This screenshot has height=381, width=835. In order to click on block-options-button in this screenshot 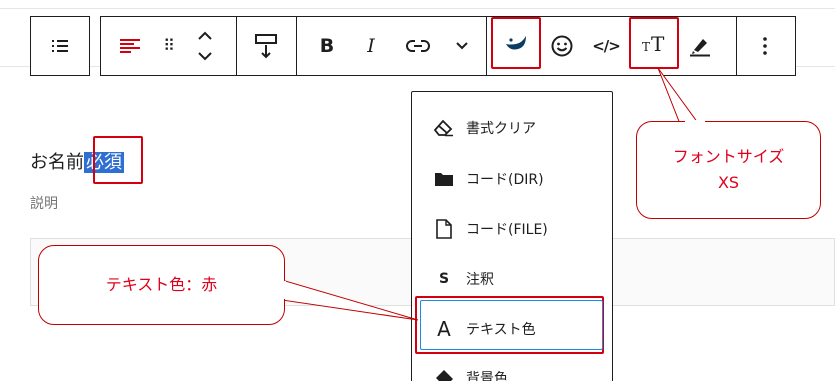, I will do `click(765, 46)`.